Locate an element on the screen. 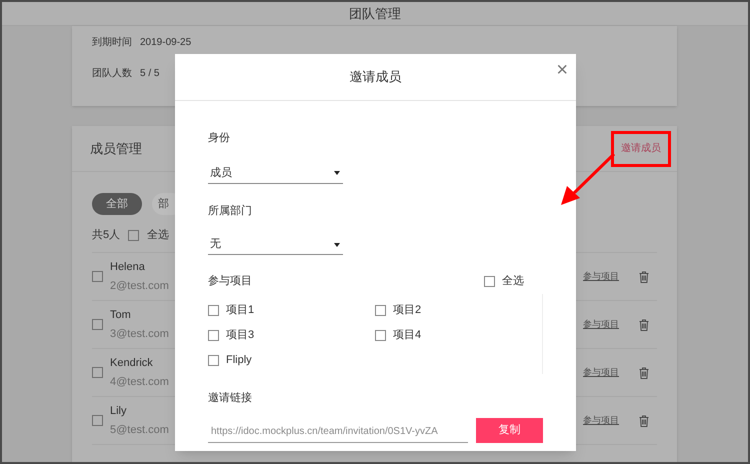 This screenshot has width=750, height=464. project-label: Fliply is located at coordinates (239, 360).